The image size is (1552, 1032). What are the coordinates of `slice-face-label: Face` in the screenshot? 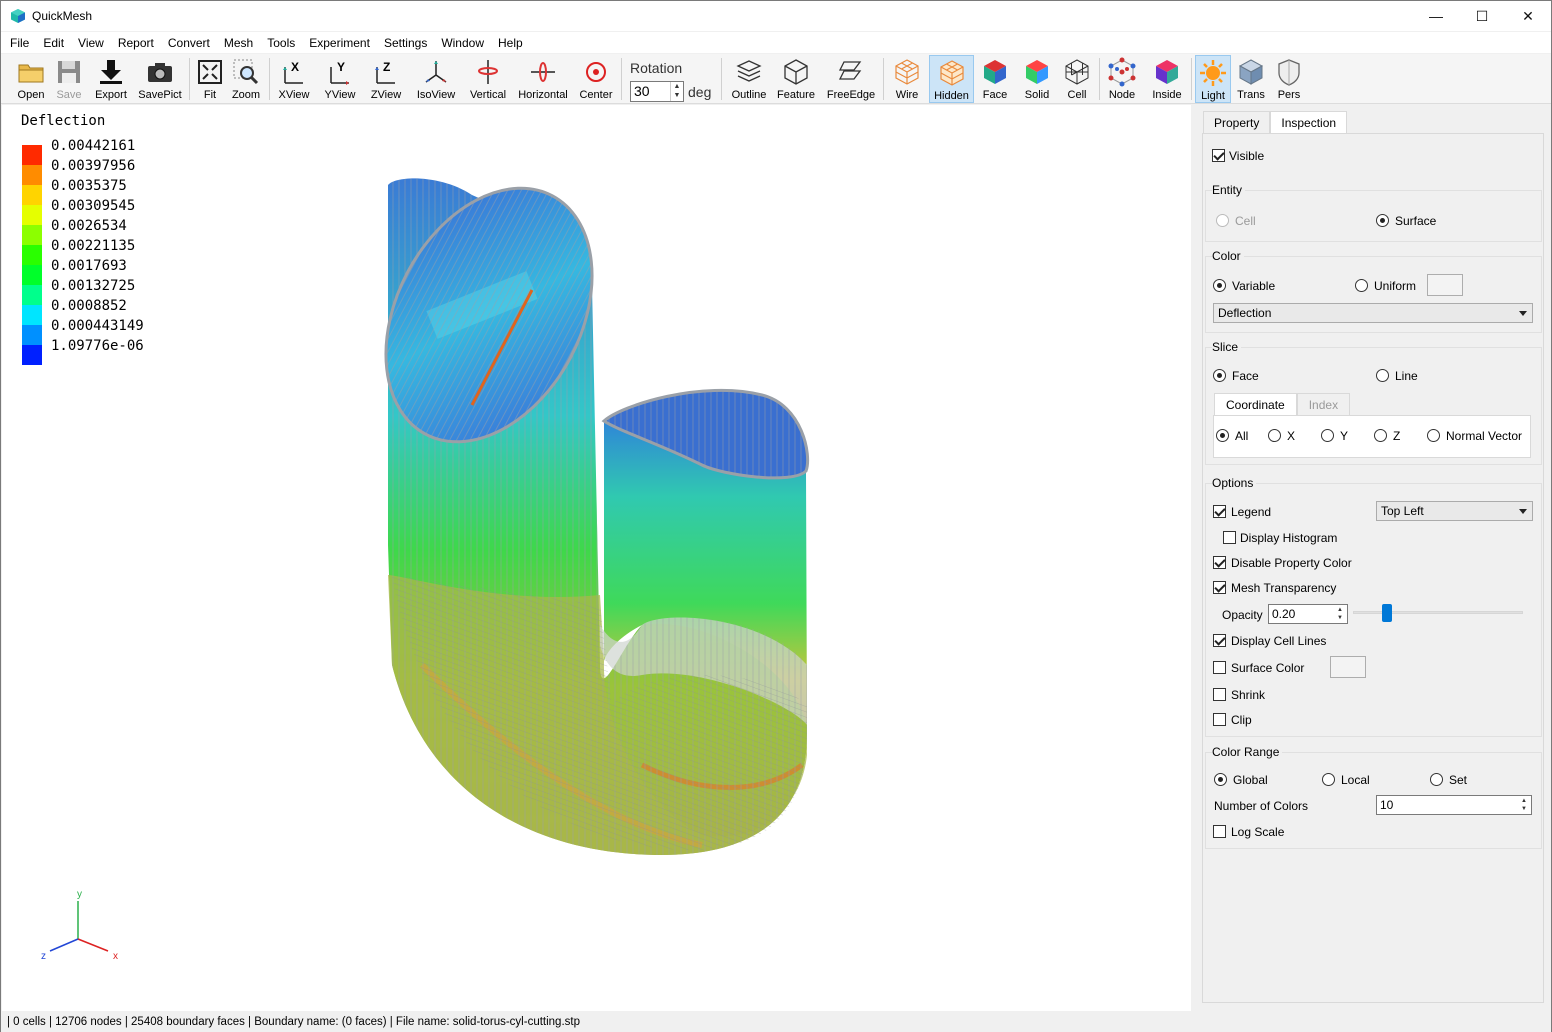 It's located at (1245, 376).